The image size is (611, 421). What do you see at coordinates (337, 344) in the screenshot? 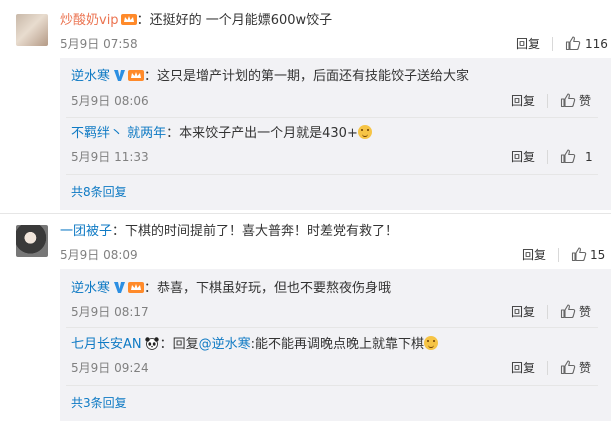
I see `reply-text: :能不能再调晚点晚上就靠下棋` at bounding box center [337, 344].